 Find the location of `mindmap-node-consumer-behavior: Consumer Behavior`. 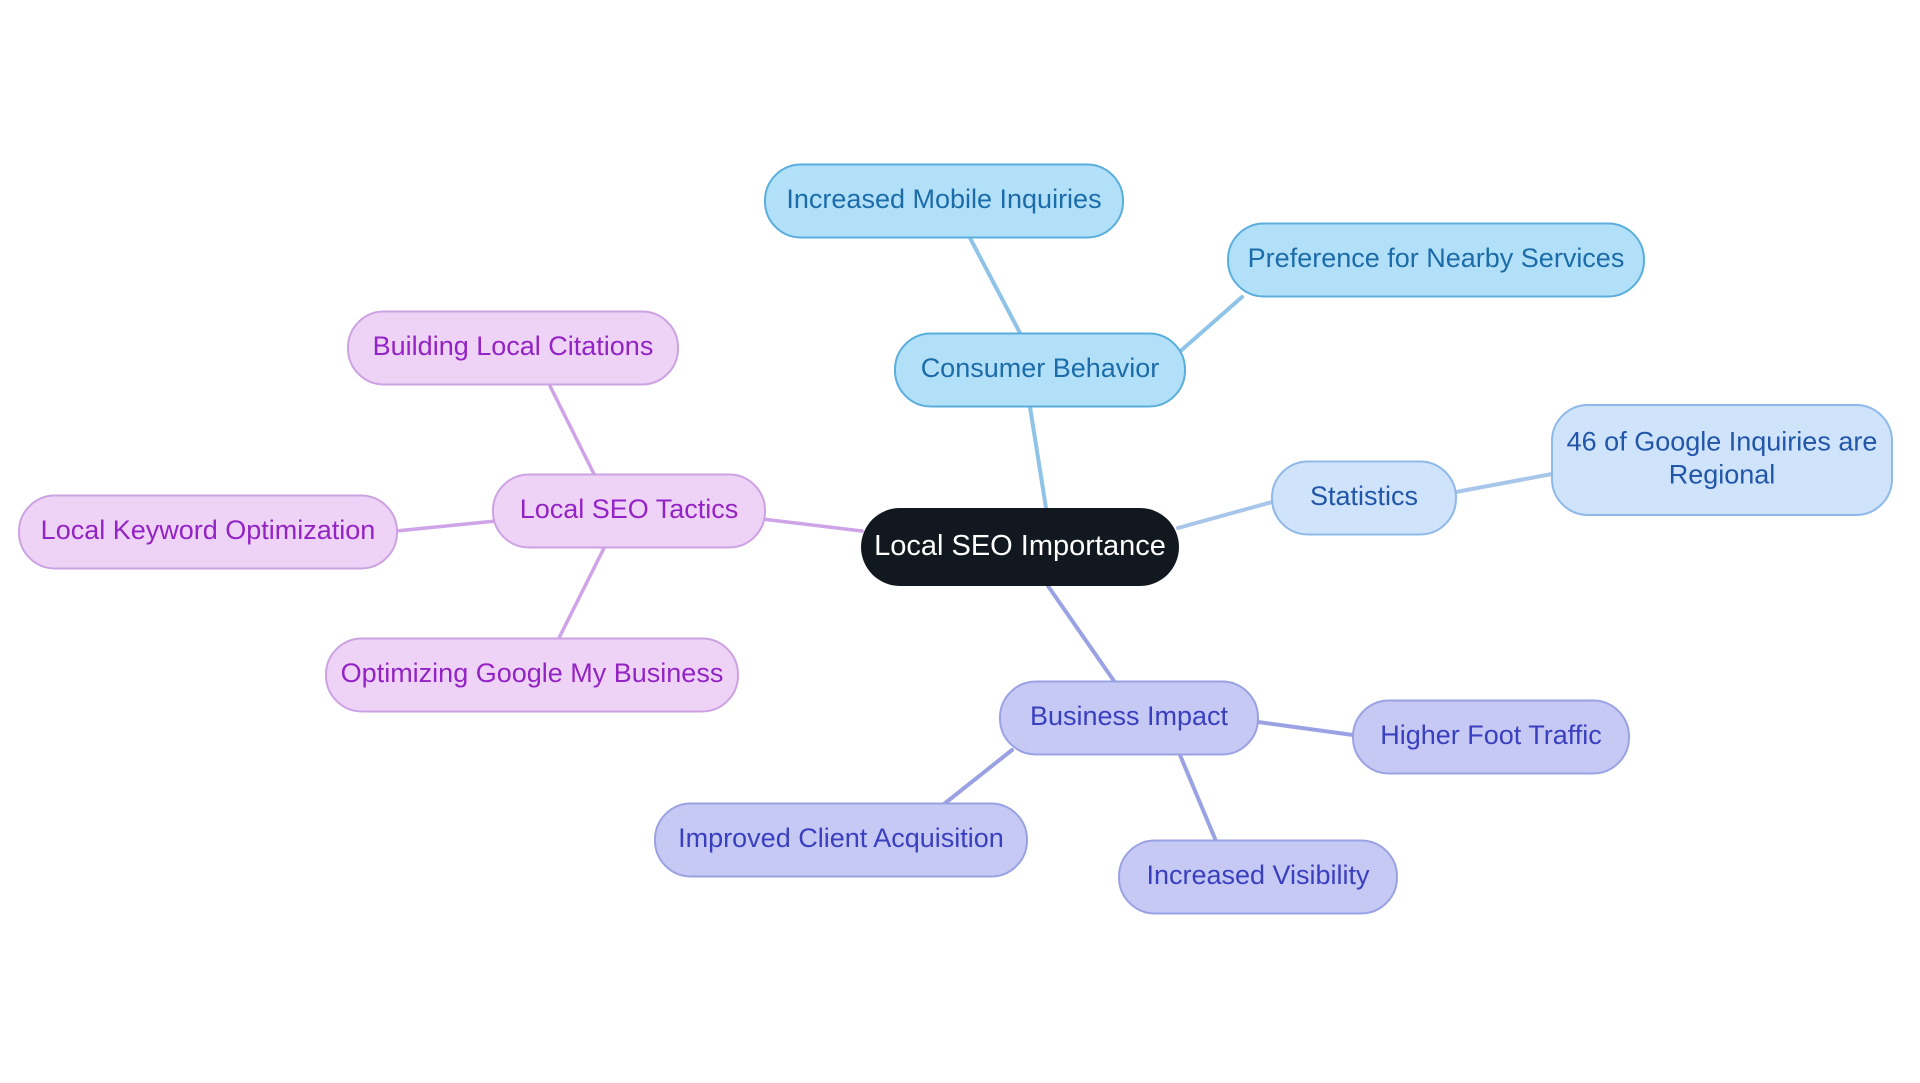

mindmap-node-consumer-behavior: Consumer Behavior is located at coordinates (1040, 370).